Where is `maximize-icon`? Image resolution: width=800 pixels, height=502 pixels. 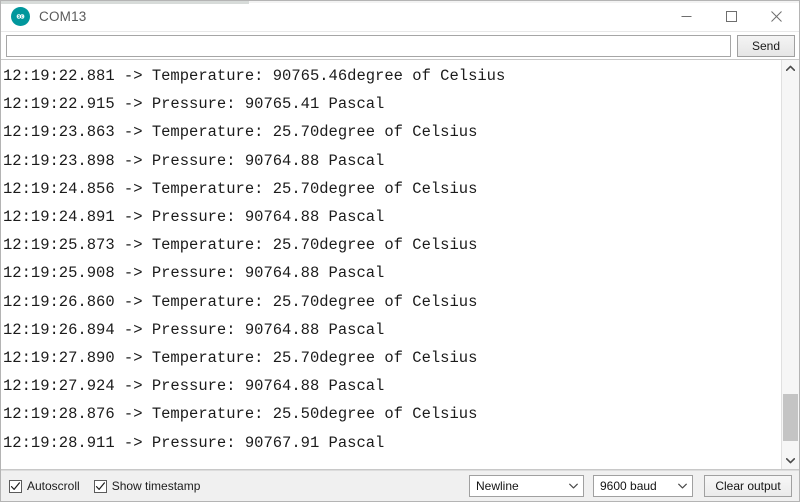
maximize-icon is located at coordinates (731, 16).